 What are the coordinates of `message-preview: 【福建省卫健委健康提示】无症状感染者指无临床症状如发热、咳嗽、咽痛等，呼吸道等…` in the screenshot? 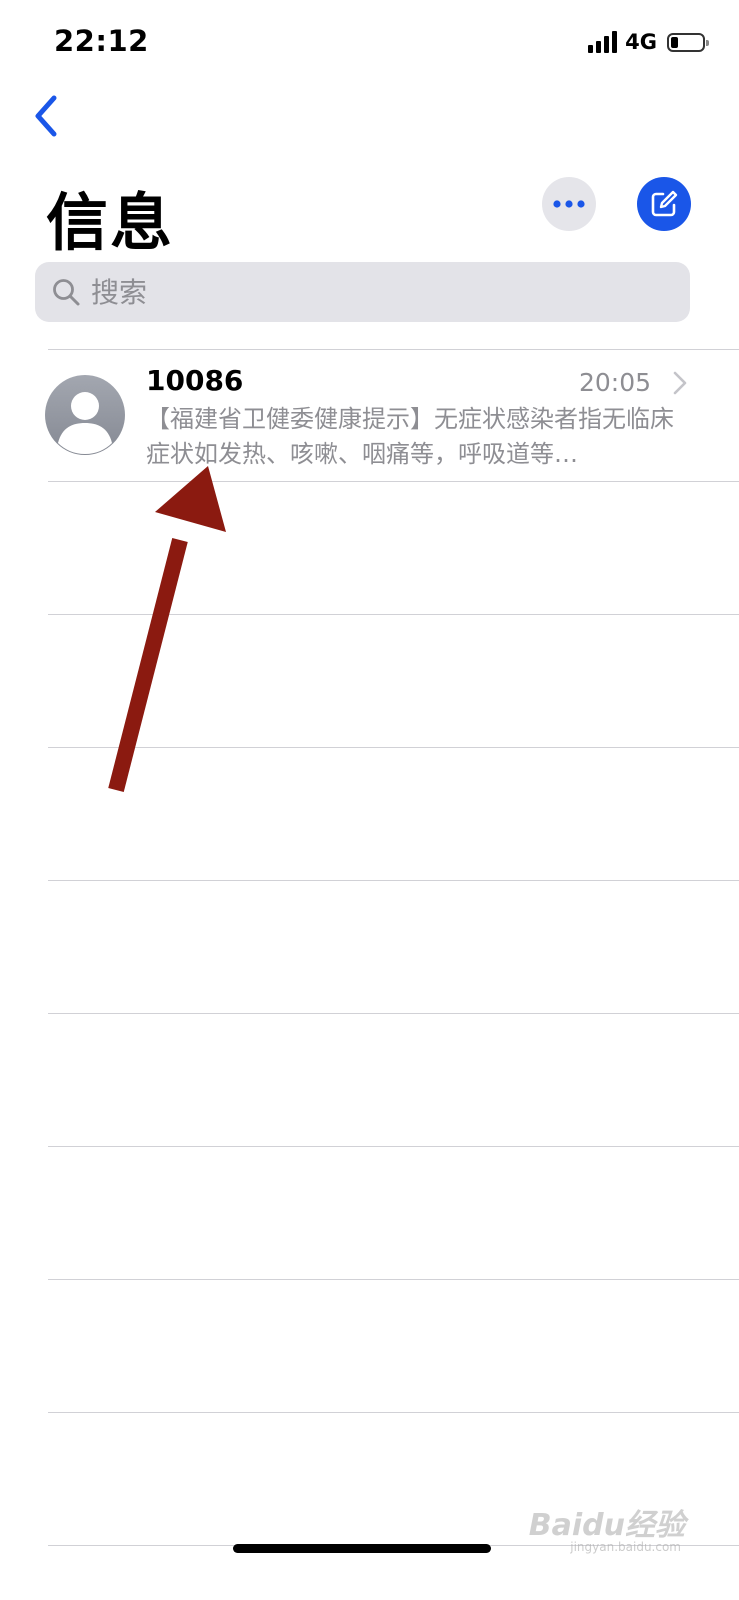 It's located at (410, 436).